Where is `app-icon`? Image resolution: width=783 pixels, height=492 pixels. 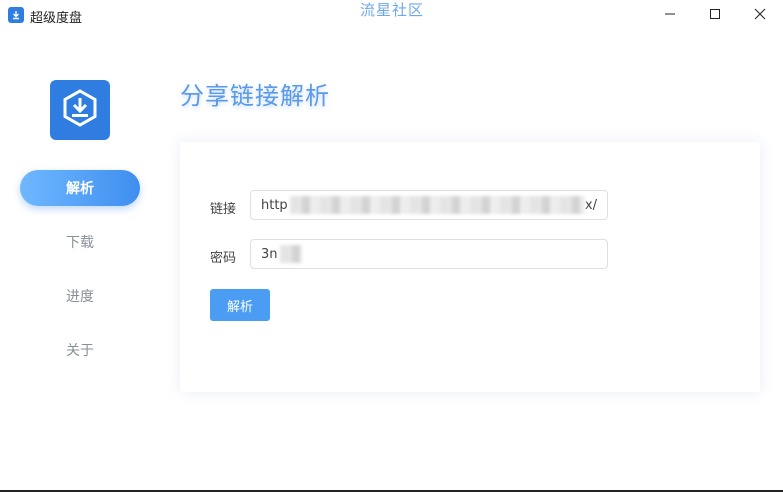
app-icon is located at coordinates (16, 15).